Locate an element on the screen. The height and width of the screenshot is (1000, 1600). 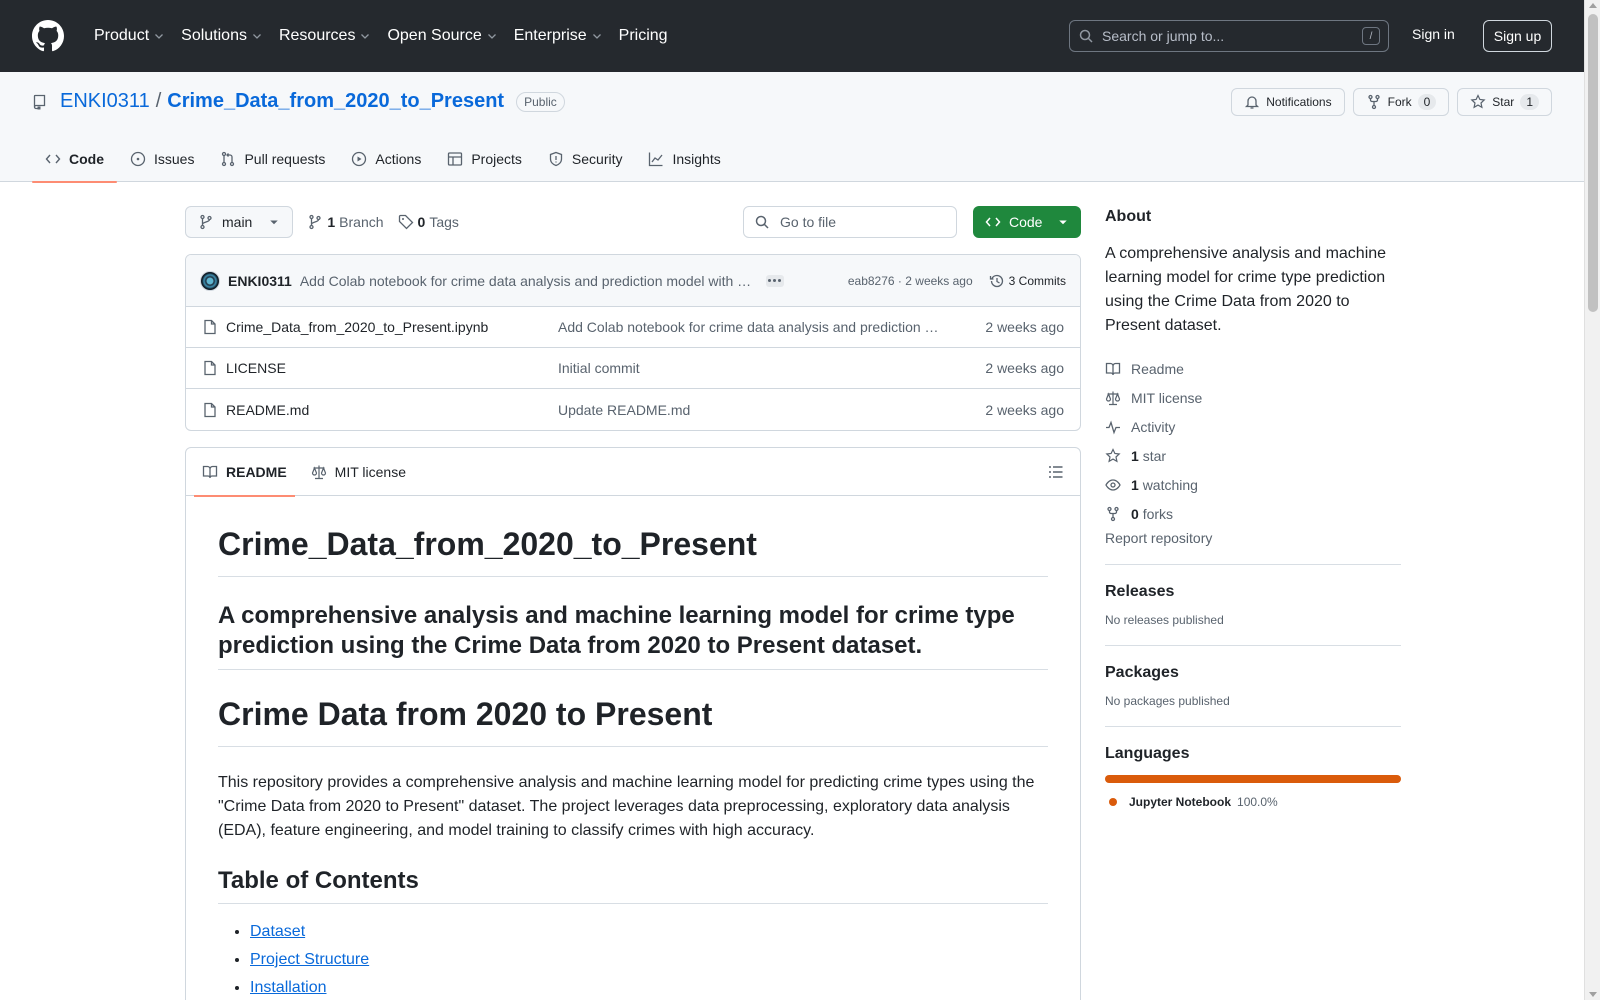
toc-link-installation: Installation is located at coordinates (288, 987).